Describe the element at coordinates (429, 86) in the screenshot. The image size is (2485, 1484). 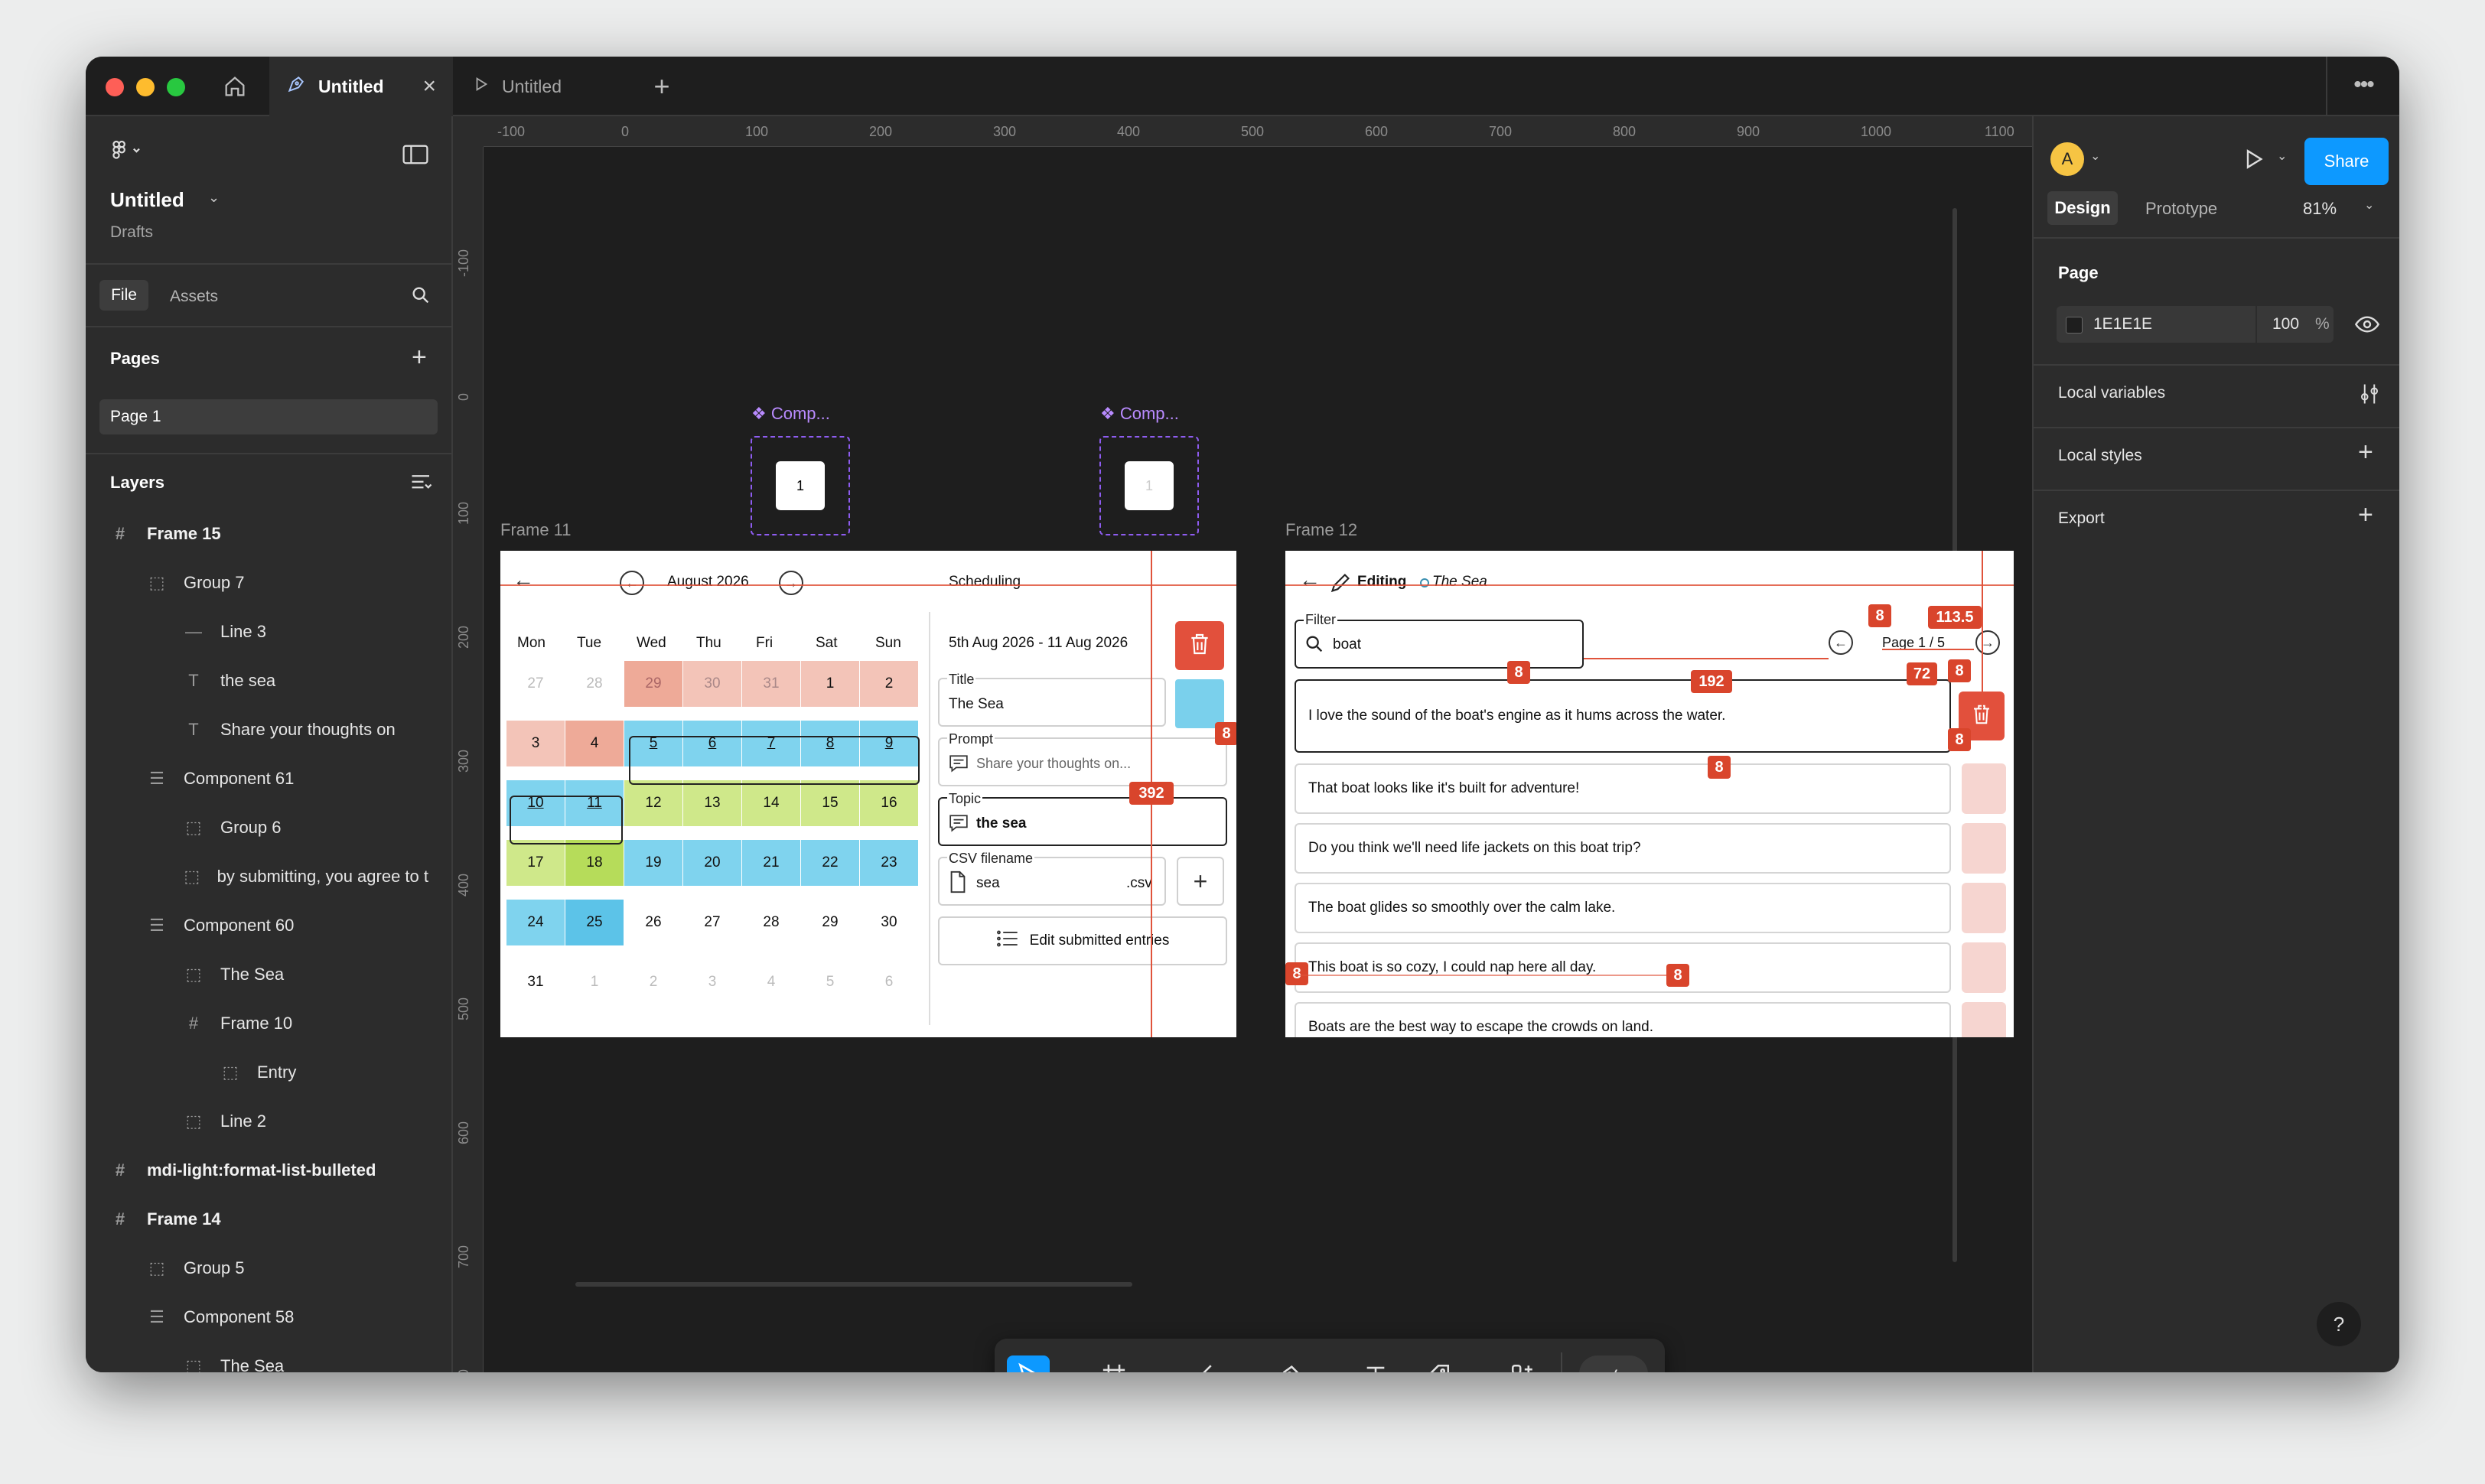
I see `close-tab-icon: ×` at that location.